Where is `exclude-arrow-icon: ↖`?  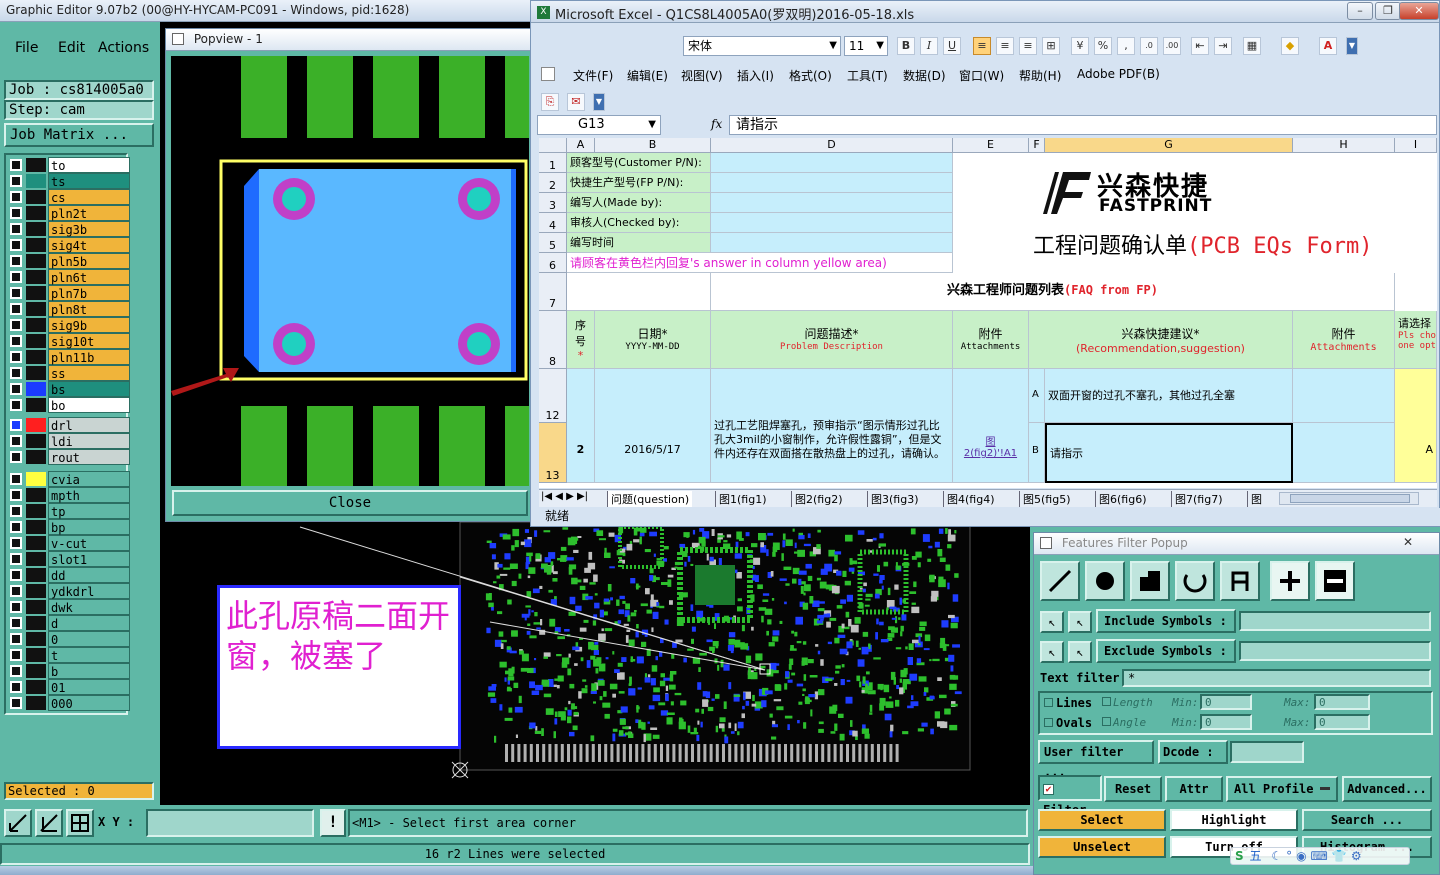
exclude-arrow-icon: ↖ is located at coordinates (1052, 652).